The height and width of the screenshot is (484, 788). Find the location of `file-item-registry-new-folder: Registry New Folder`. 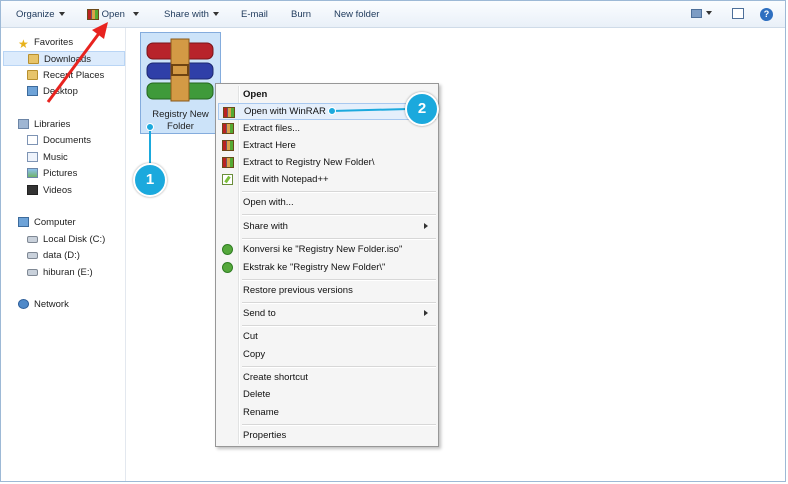

file-item-registry-new-folder: Registry New Folder is located at coordinates (180, 83).